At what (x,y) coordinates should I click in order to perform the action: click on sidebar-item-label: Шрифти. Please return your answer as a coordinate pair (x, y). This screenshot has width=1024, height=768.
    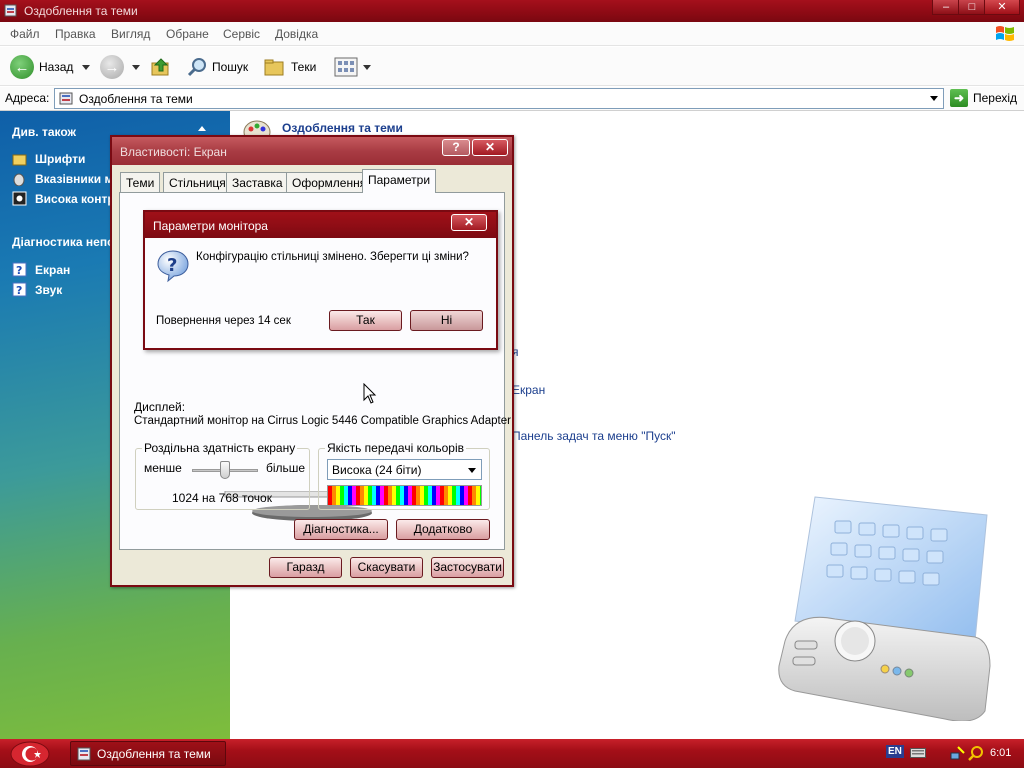
    Looking at the image, I should click on (60, 158).